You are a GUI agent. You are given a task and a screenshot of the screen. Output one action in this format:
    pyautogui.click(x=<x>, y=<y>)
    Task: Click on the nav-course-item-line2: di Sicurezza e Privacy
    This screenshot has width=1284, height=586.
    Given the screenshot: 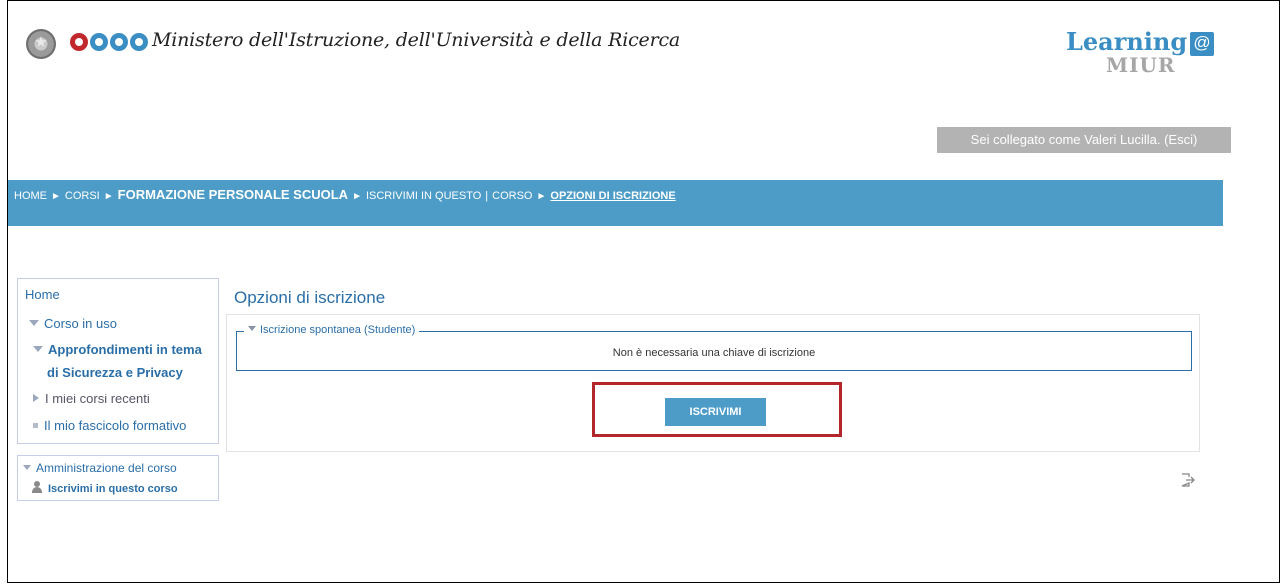 What is the action you would take?
    pyautogui.click(x=115, y=372)
    